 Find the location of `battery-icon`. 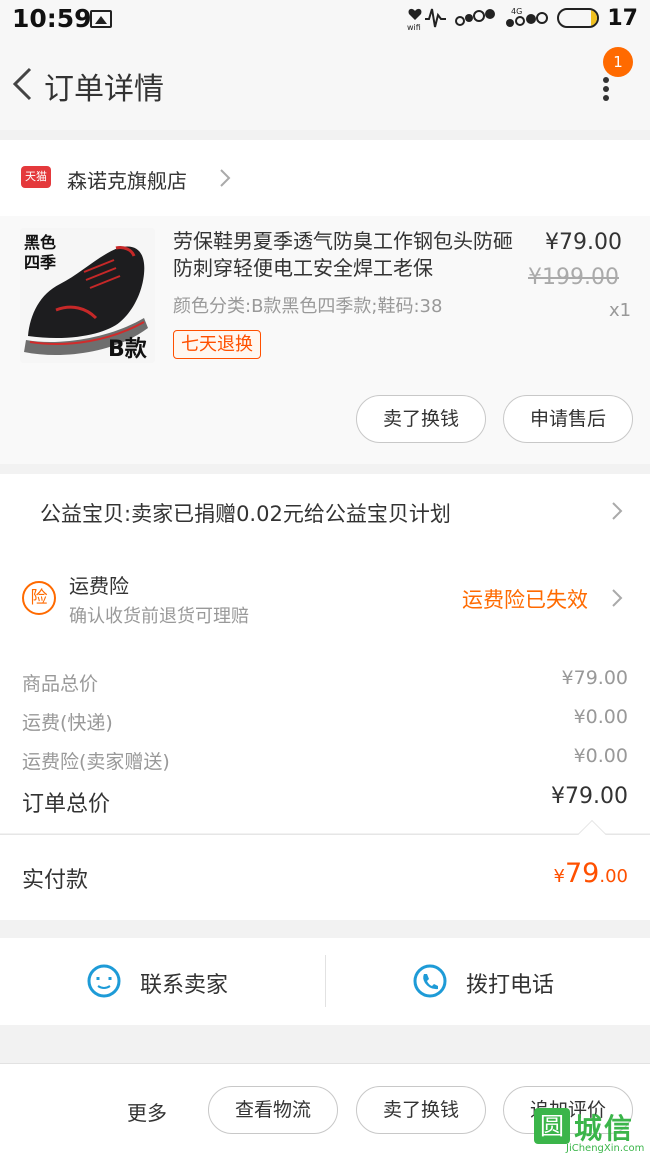

battery-icon is located at coordinates (578, 18).